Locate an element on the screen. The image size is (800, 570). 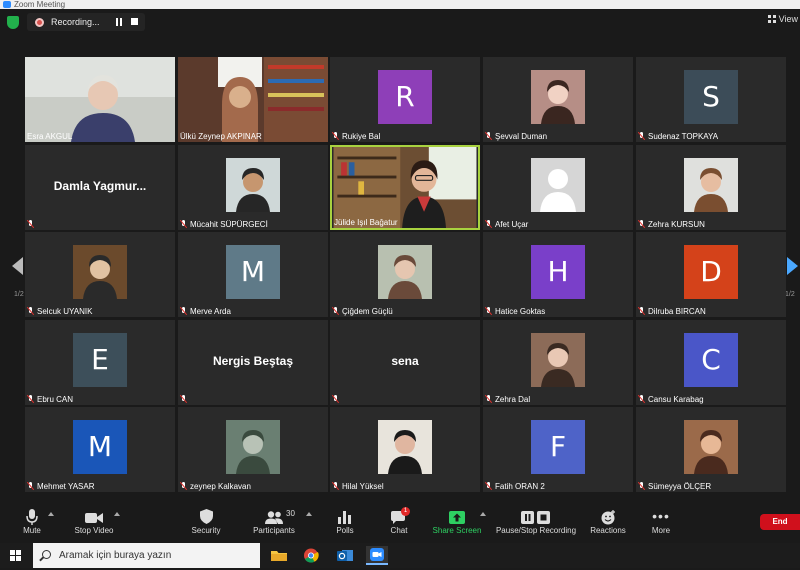
participant-tile: sena is located at coordinates (405, 362).